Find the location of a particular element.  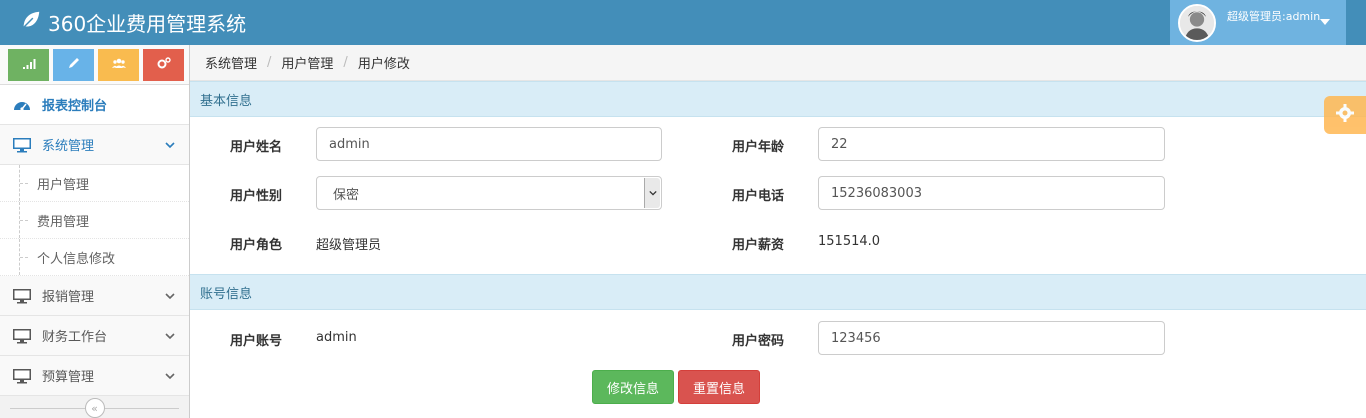

collapse-sidebar-button: « is located at coordinates (94, 408).